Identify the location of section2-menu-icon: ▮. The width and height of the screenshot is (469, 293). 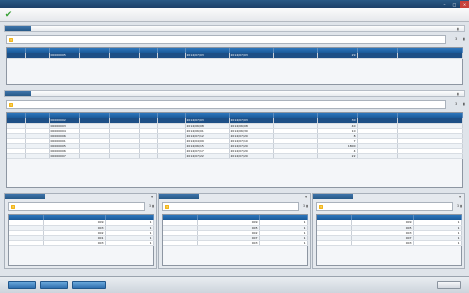
(464, 104).